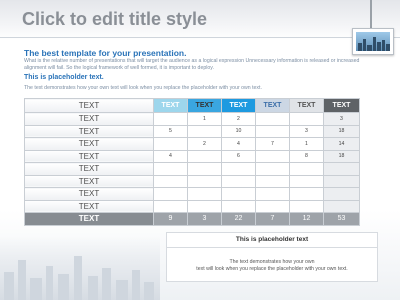 Image resolution: width=400 pixels, height=300 pixels. Describe the element at coordinates (341, 144) in the screenshot. I see `table-cell: 14` at that location.